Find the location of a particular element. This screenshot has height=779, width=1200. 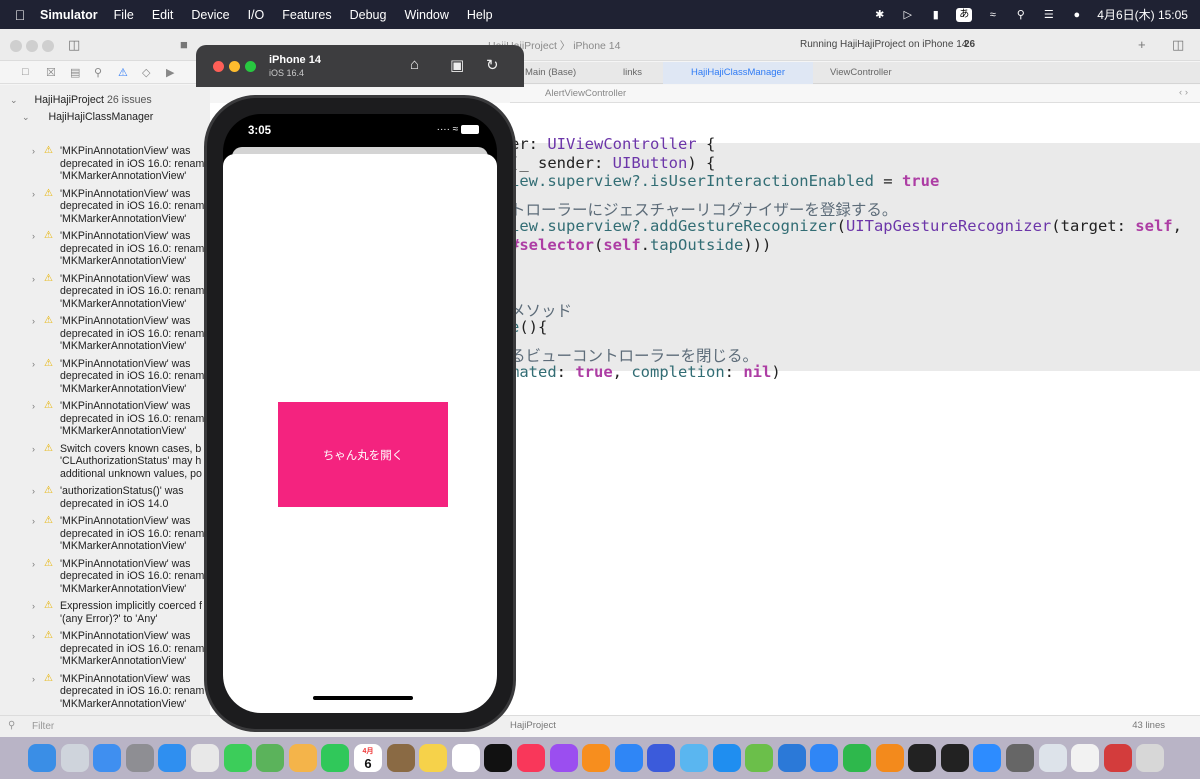

chrome-icon is located at coordinates (205, 758).